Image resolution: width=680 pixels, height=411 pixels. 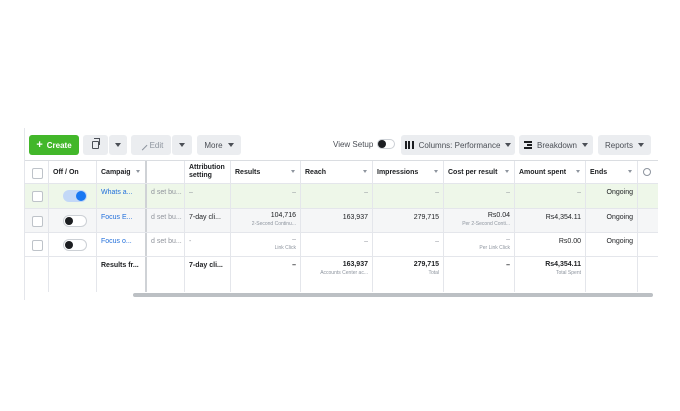 I want to click on columns-label: Columns: Performance, so click(x=459, y=145).